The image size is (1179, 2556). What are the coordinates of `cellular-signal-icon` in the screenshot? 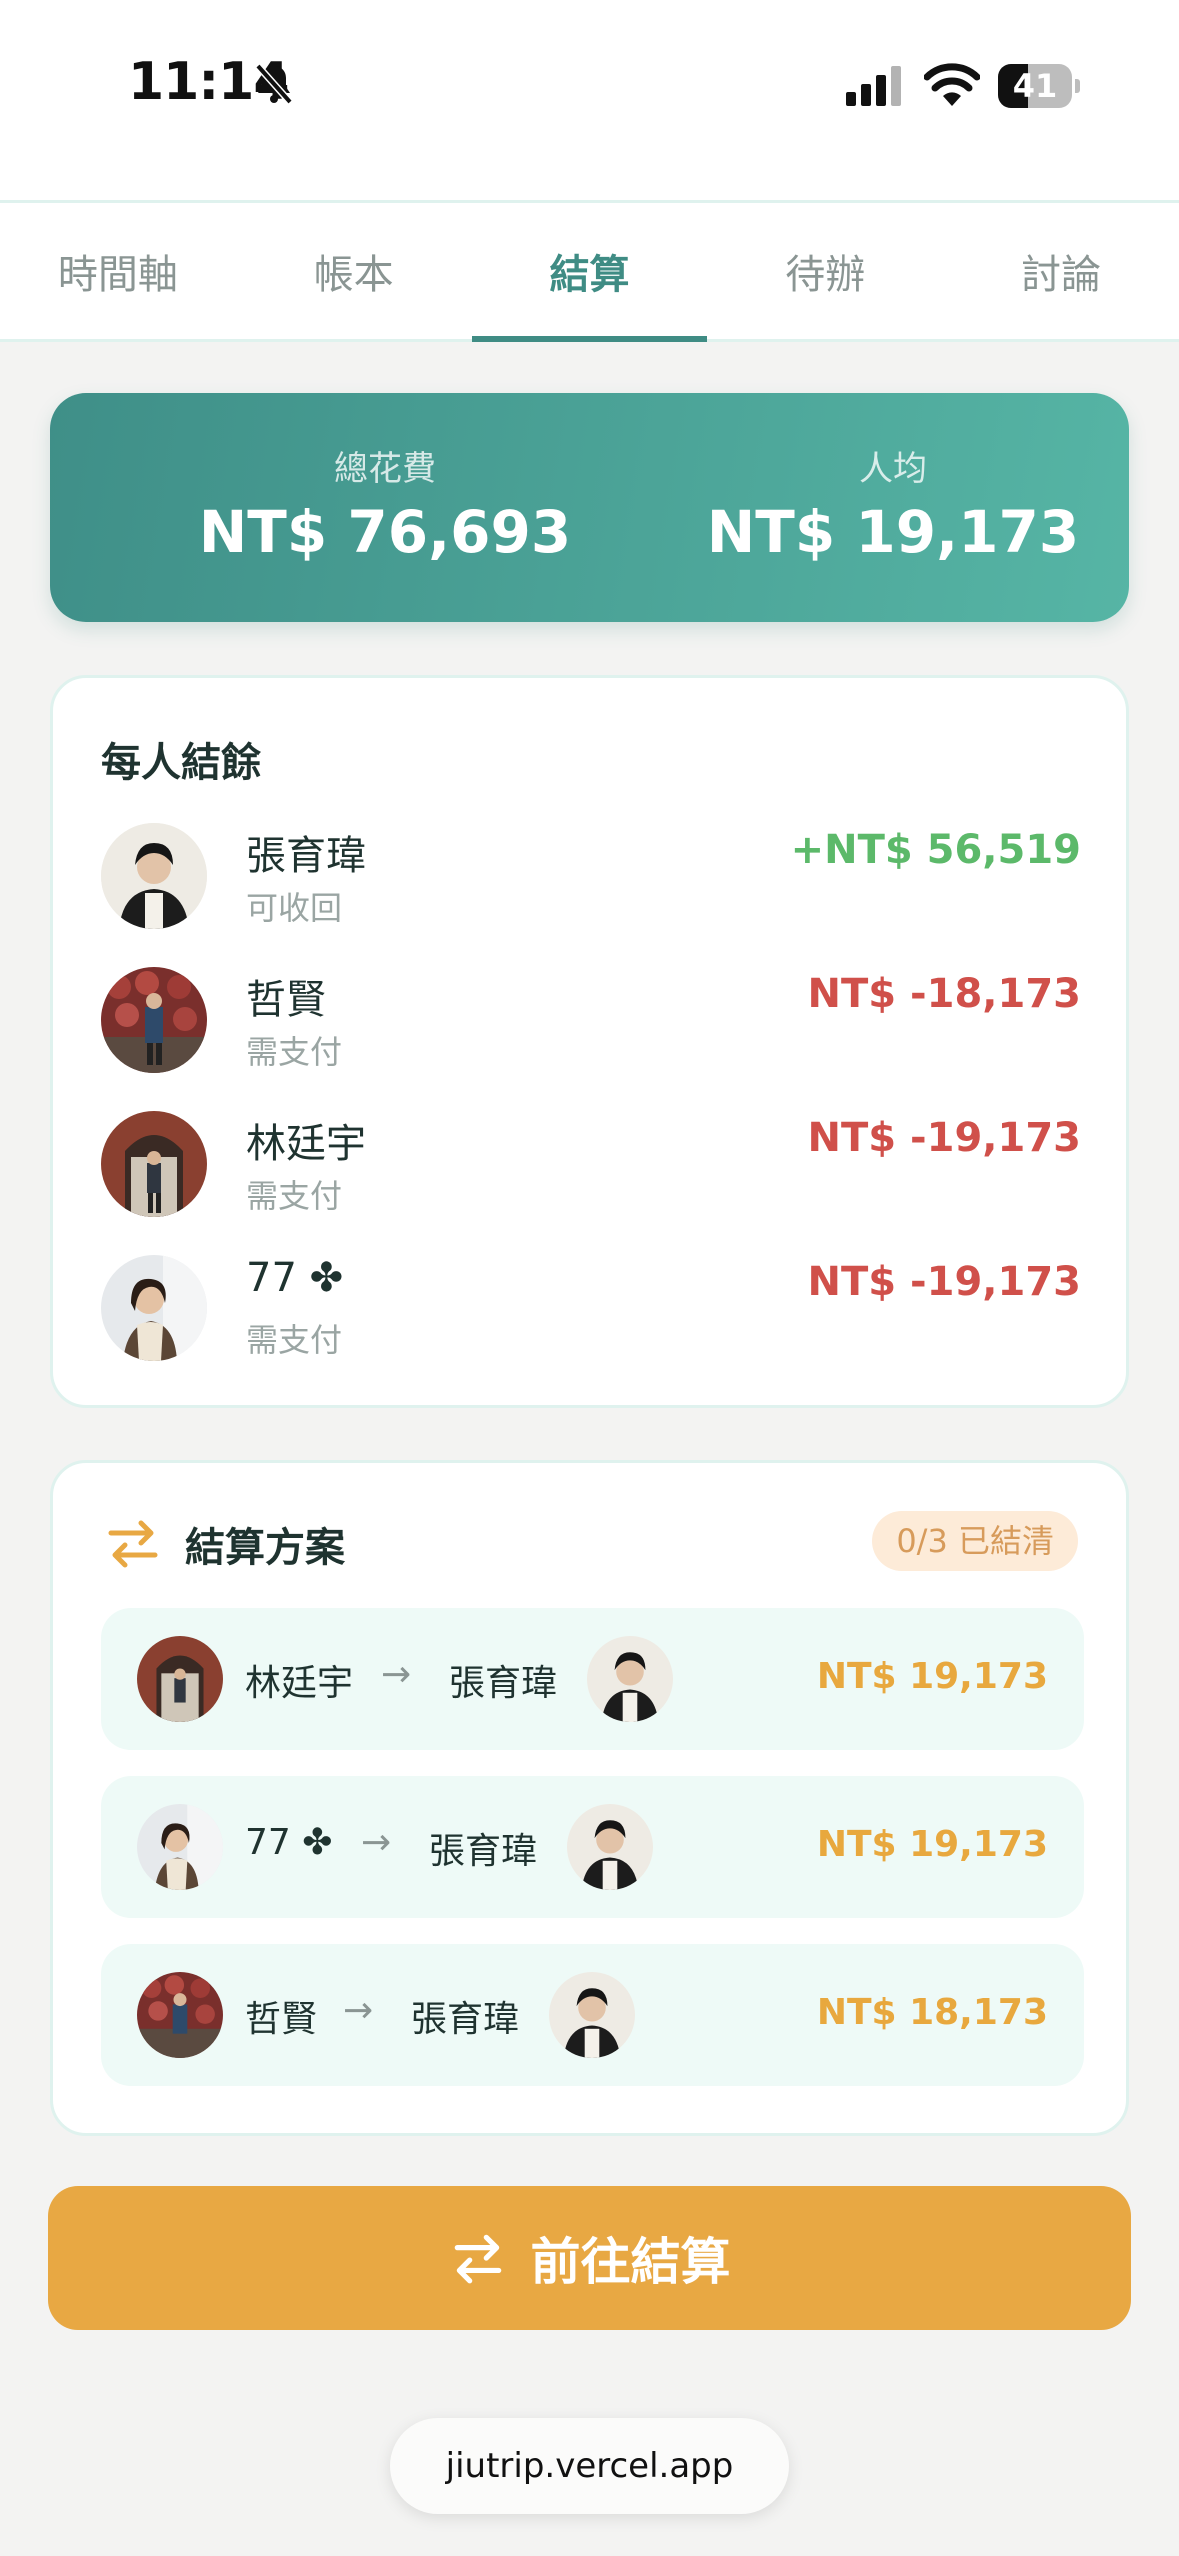 It's located at (873, 86).